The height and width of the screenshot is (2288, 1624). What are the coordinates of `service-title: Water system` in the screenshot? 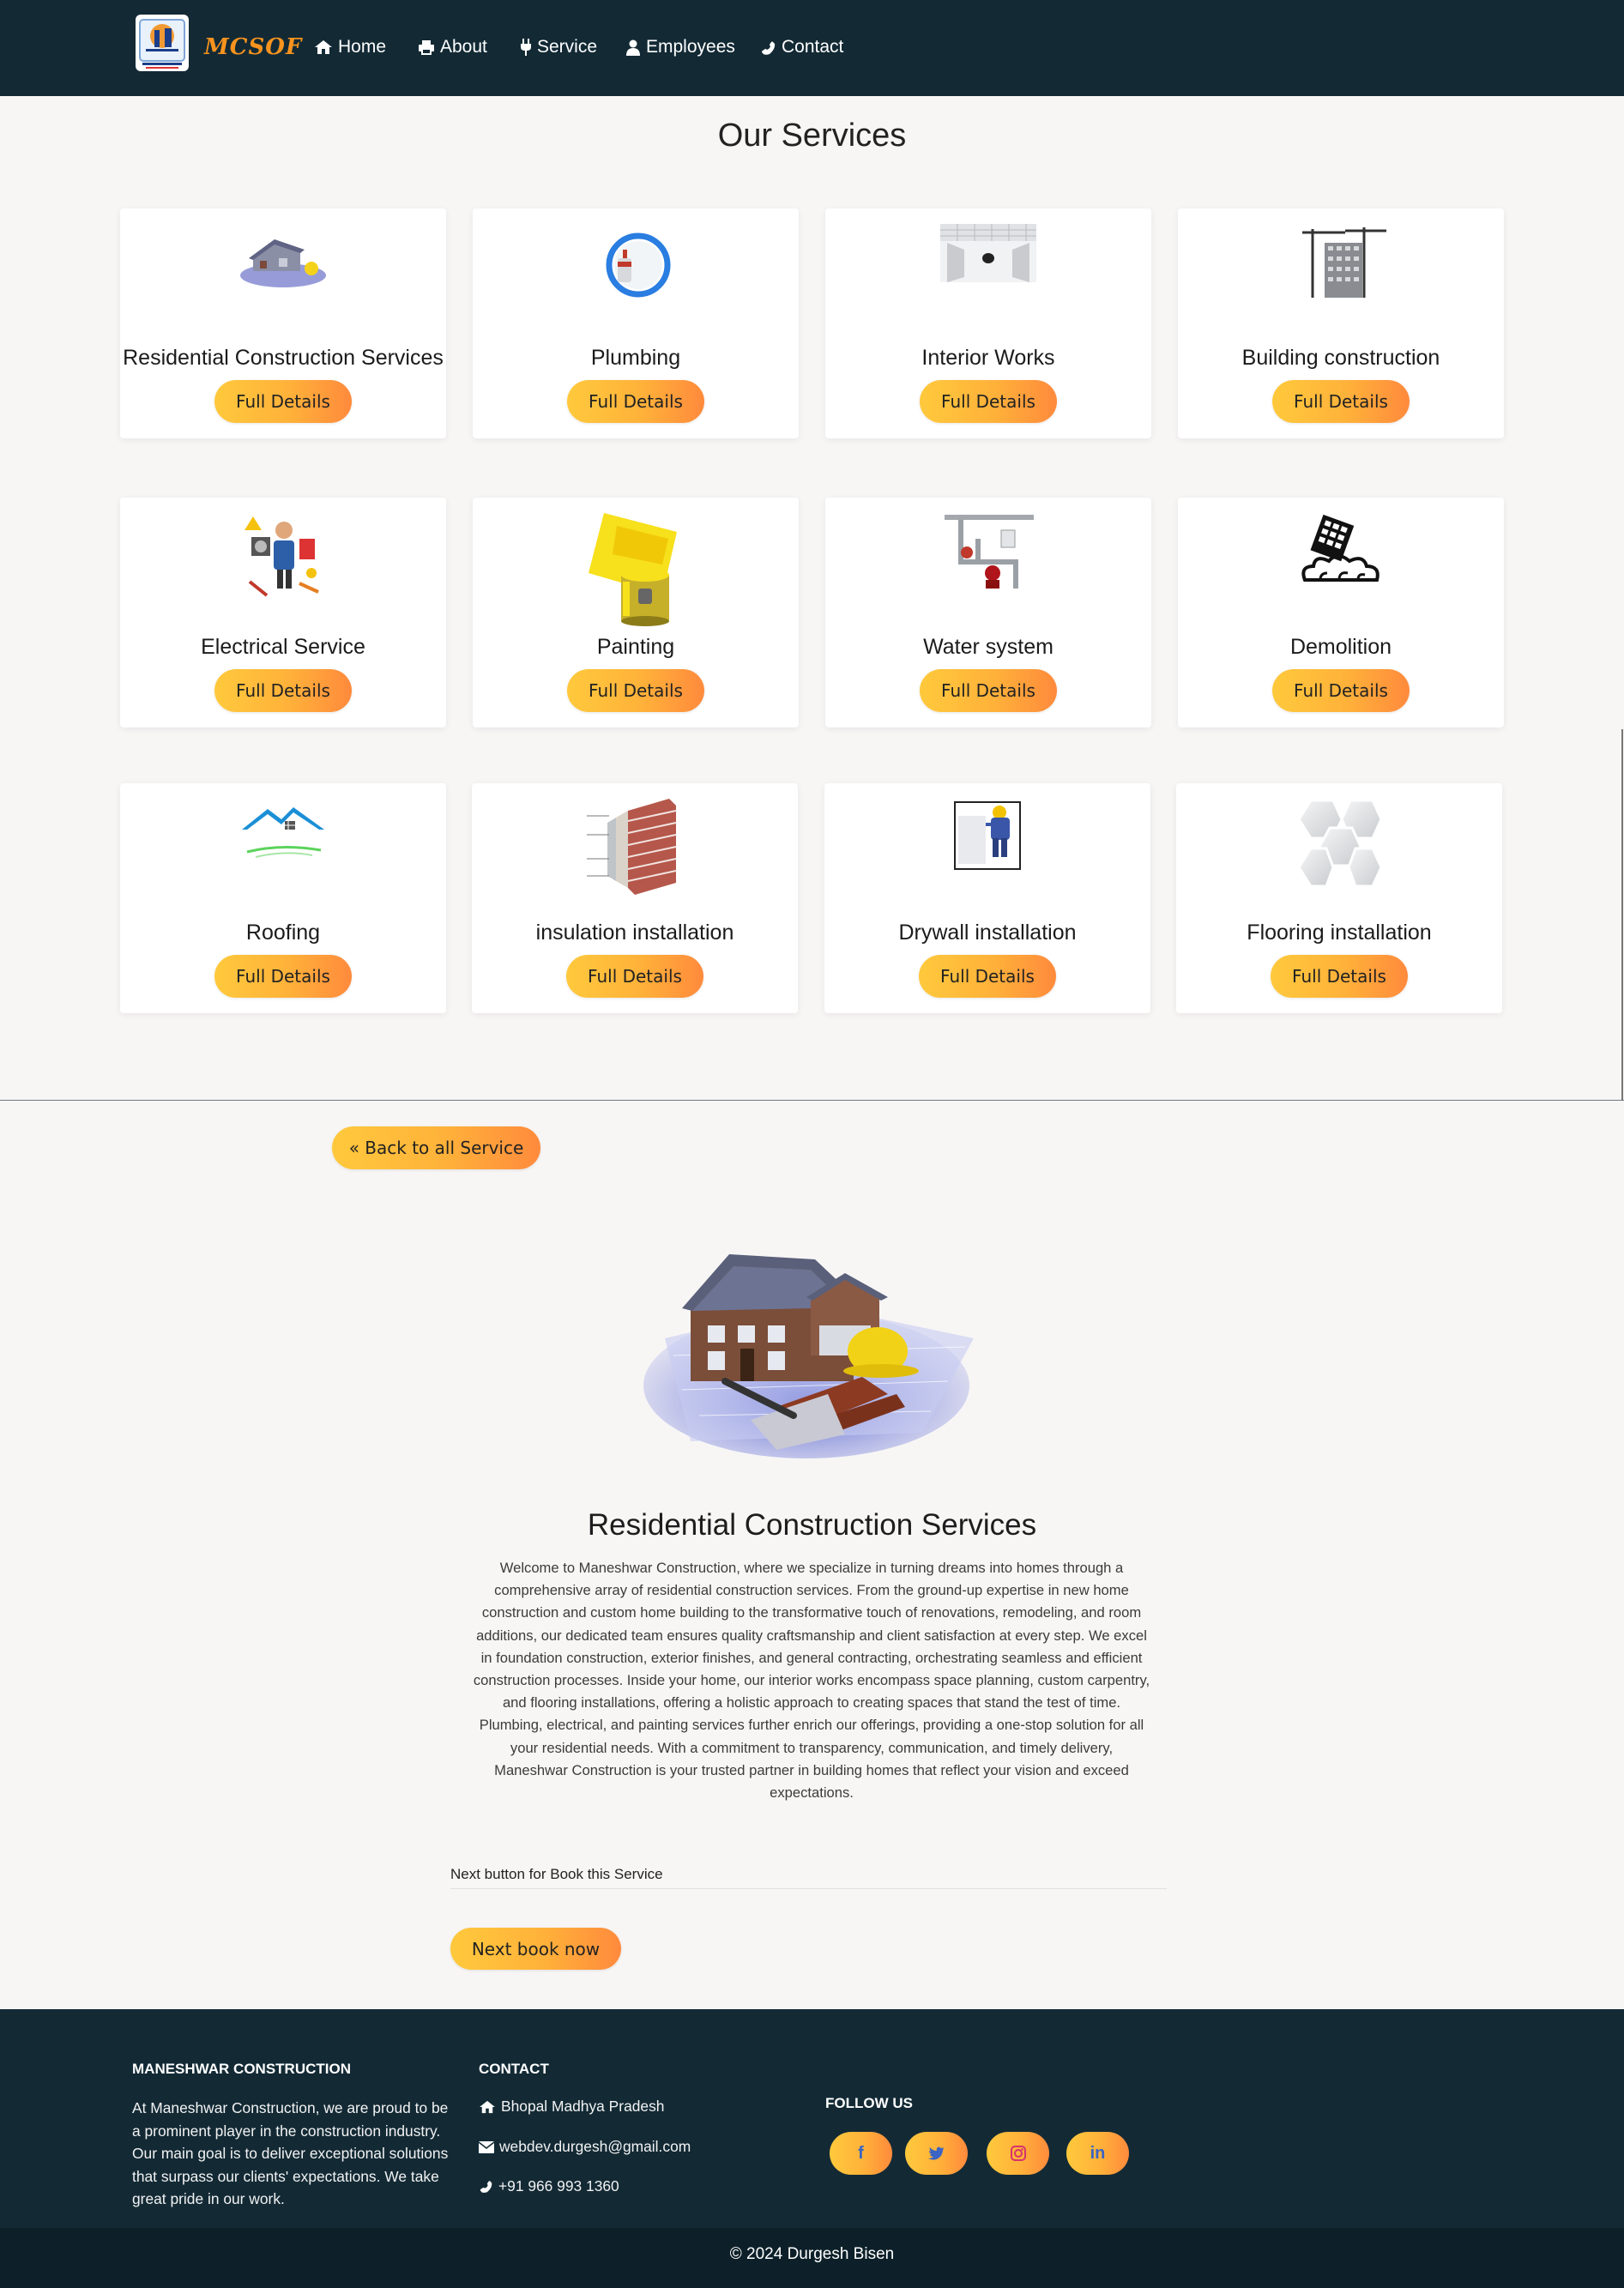 It's located at (988, 647).